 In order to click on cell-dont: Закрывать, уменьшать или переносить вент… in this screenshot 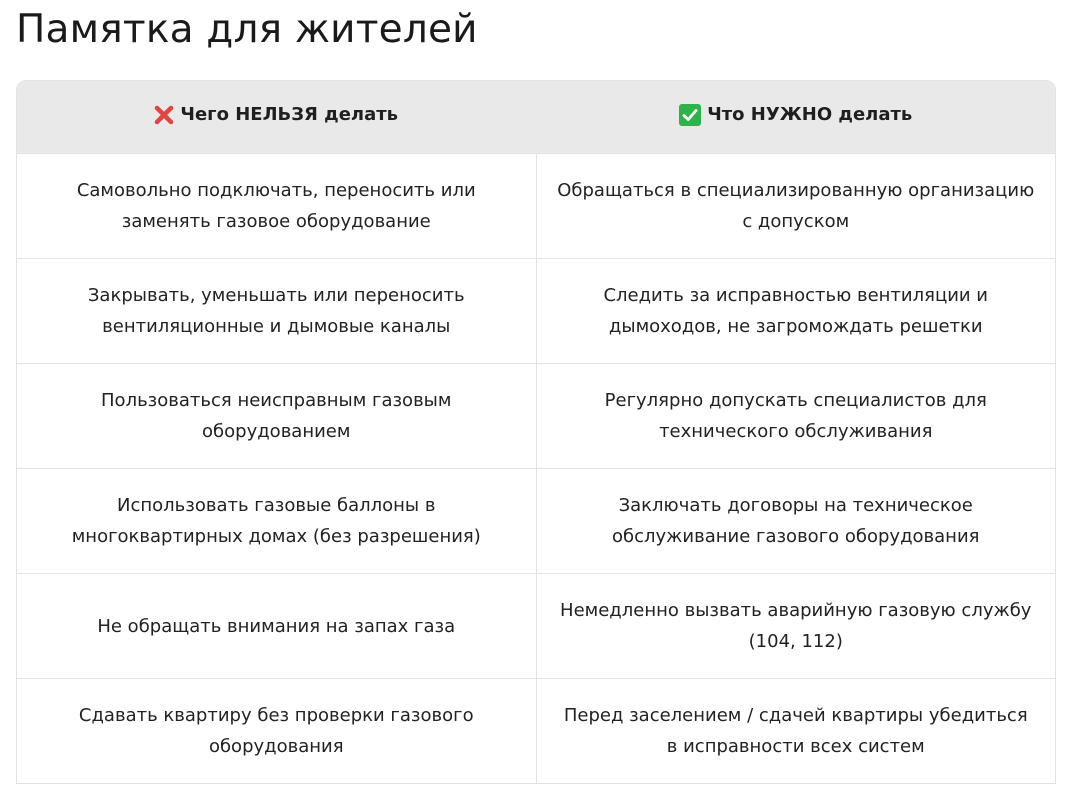, I will do `click(276, 311)`.